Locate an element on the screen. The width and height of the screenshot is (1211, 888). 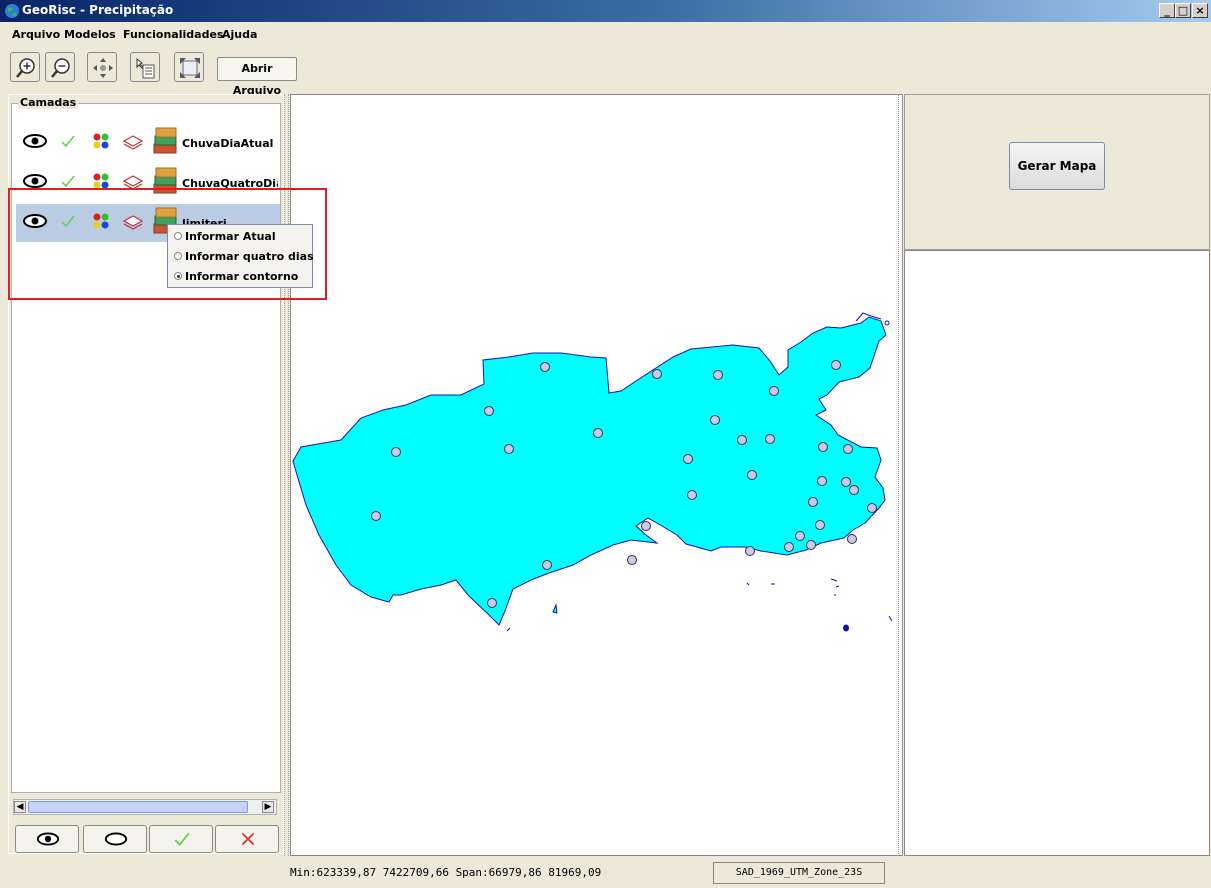
generate-map-button: Gerar Mapa is located at coordinates (1057, 166).